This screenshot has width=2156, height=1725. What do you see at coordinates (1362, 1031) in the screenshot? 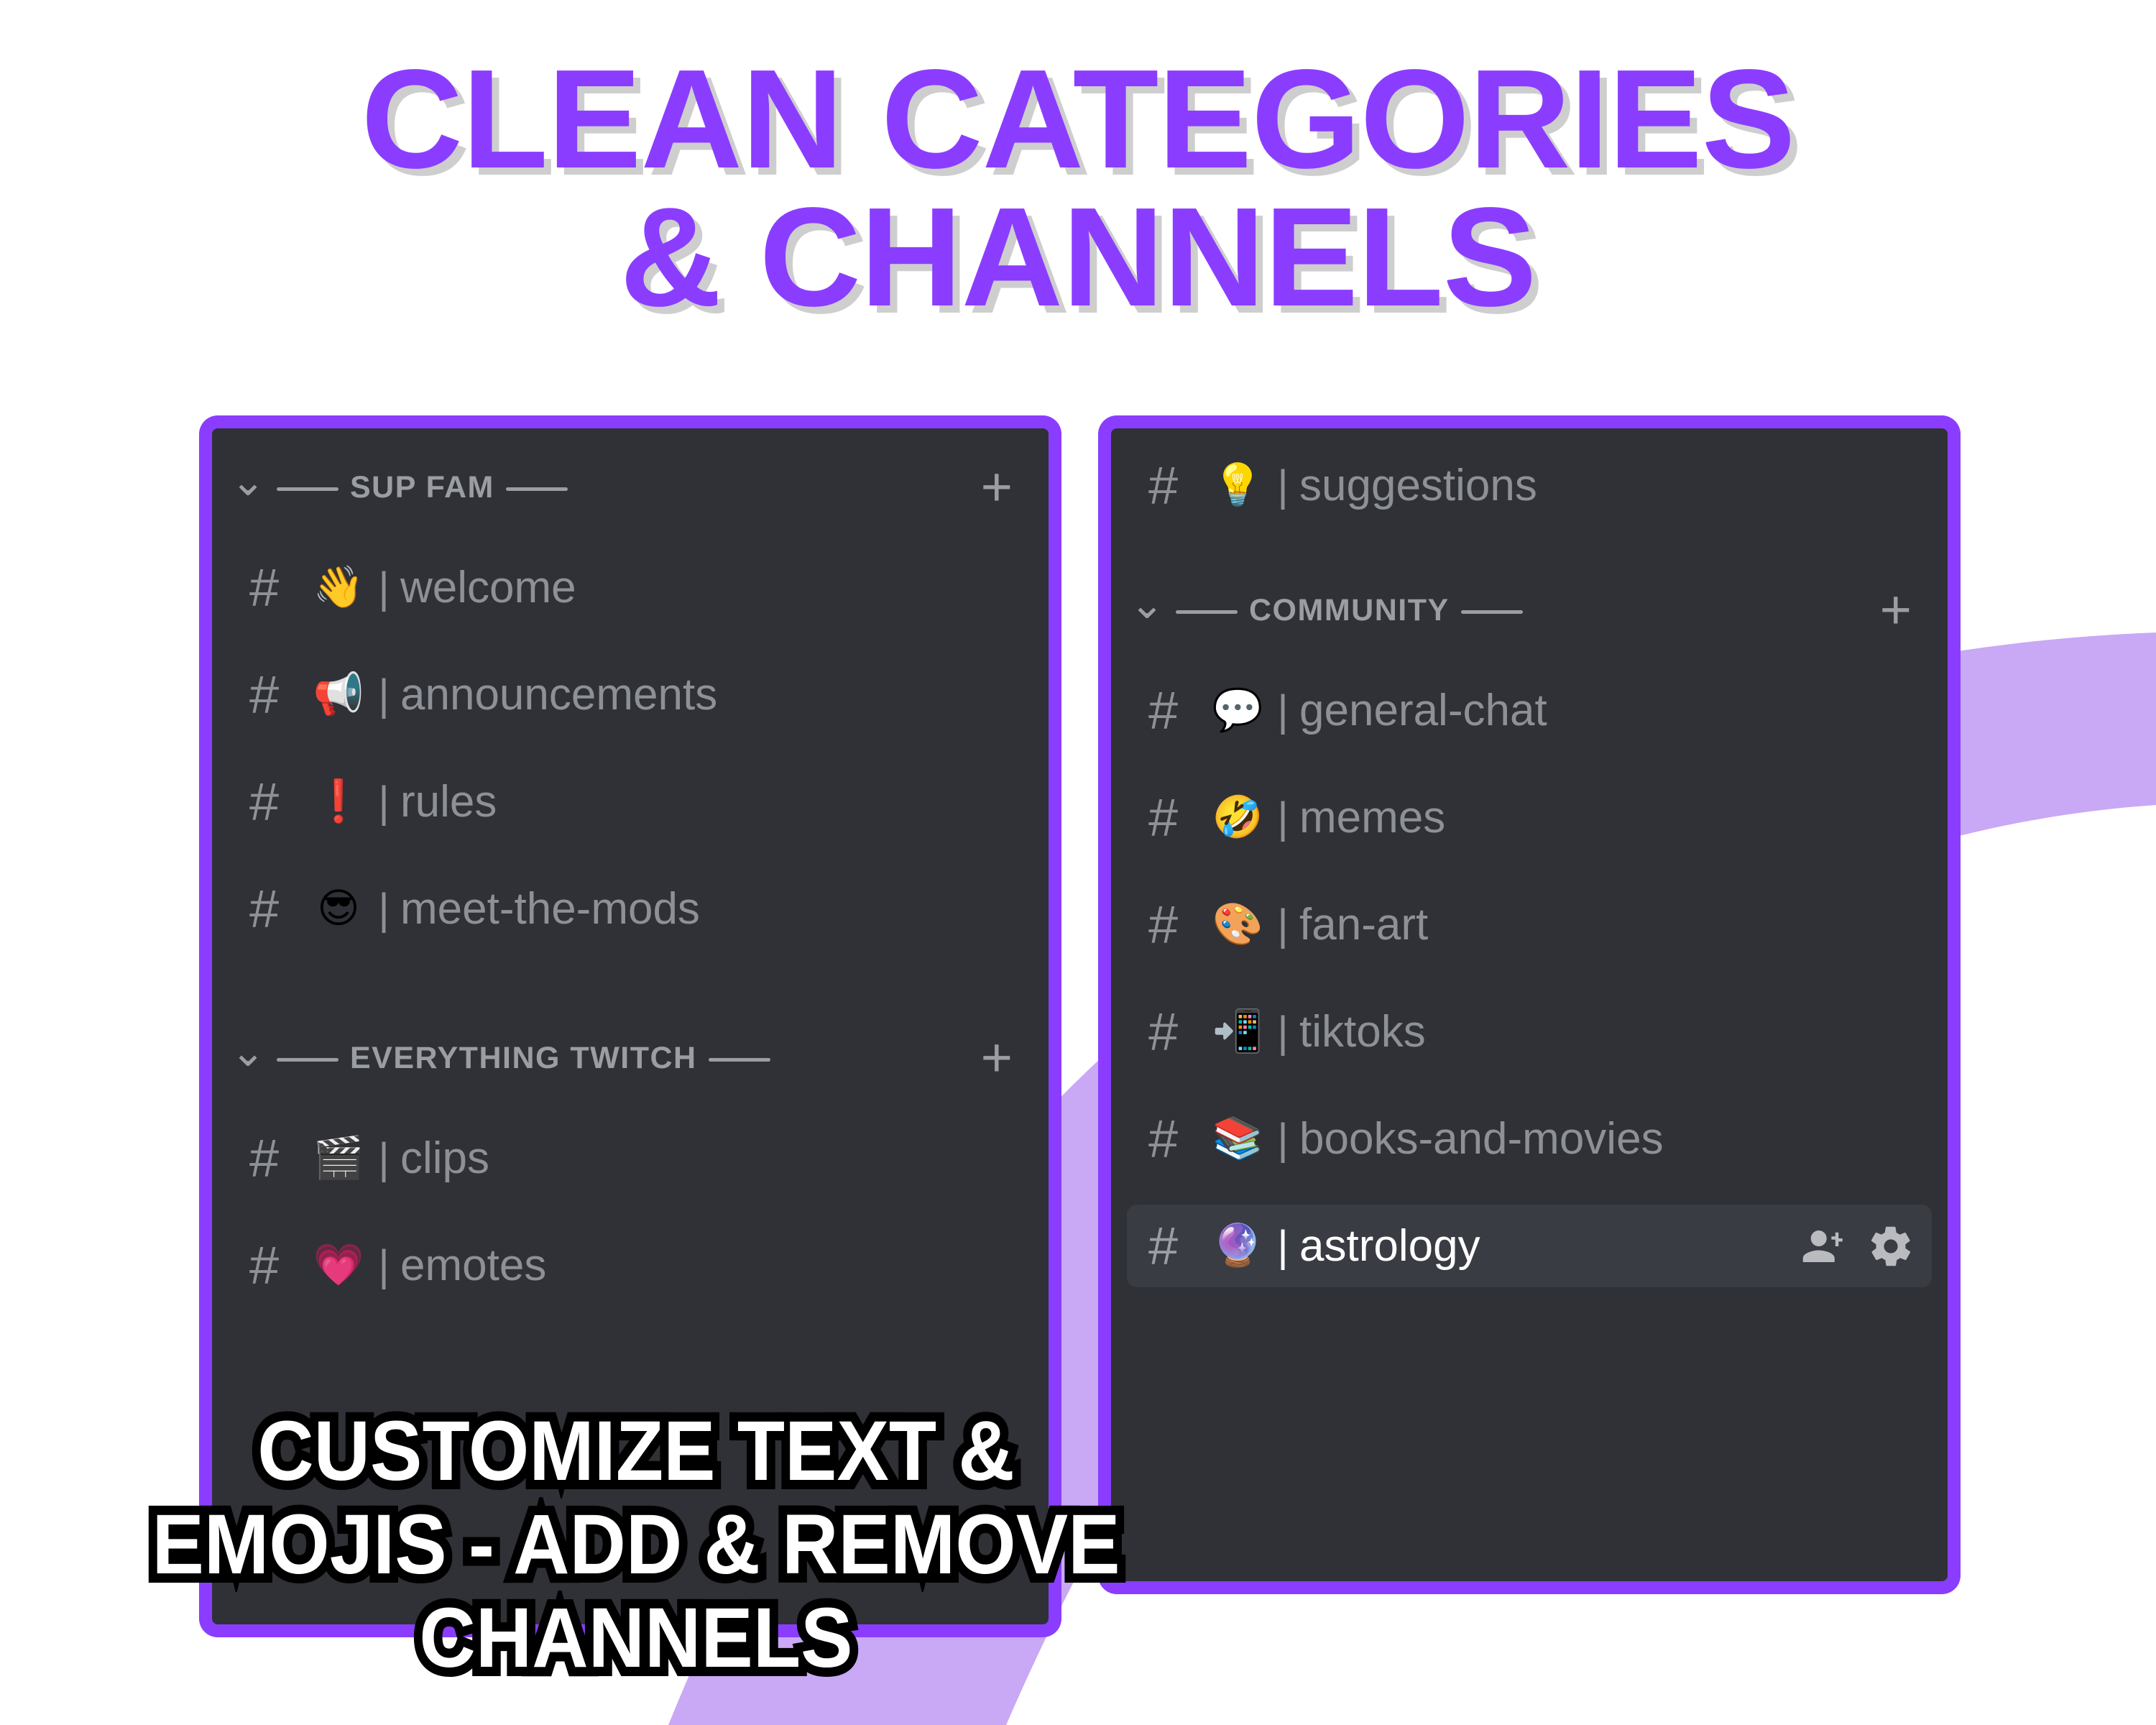
I see `channel-name: tiktoks` at bounding box center [1362, 1031].